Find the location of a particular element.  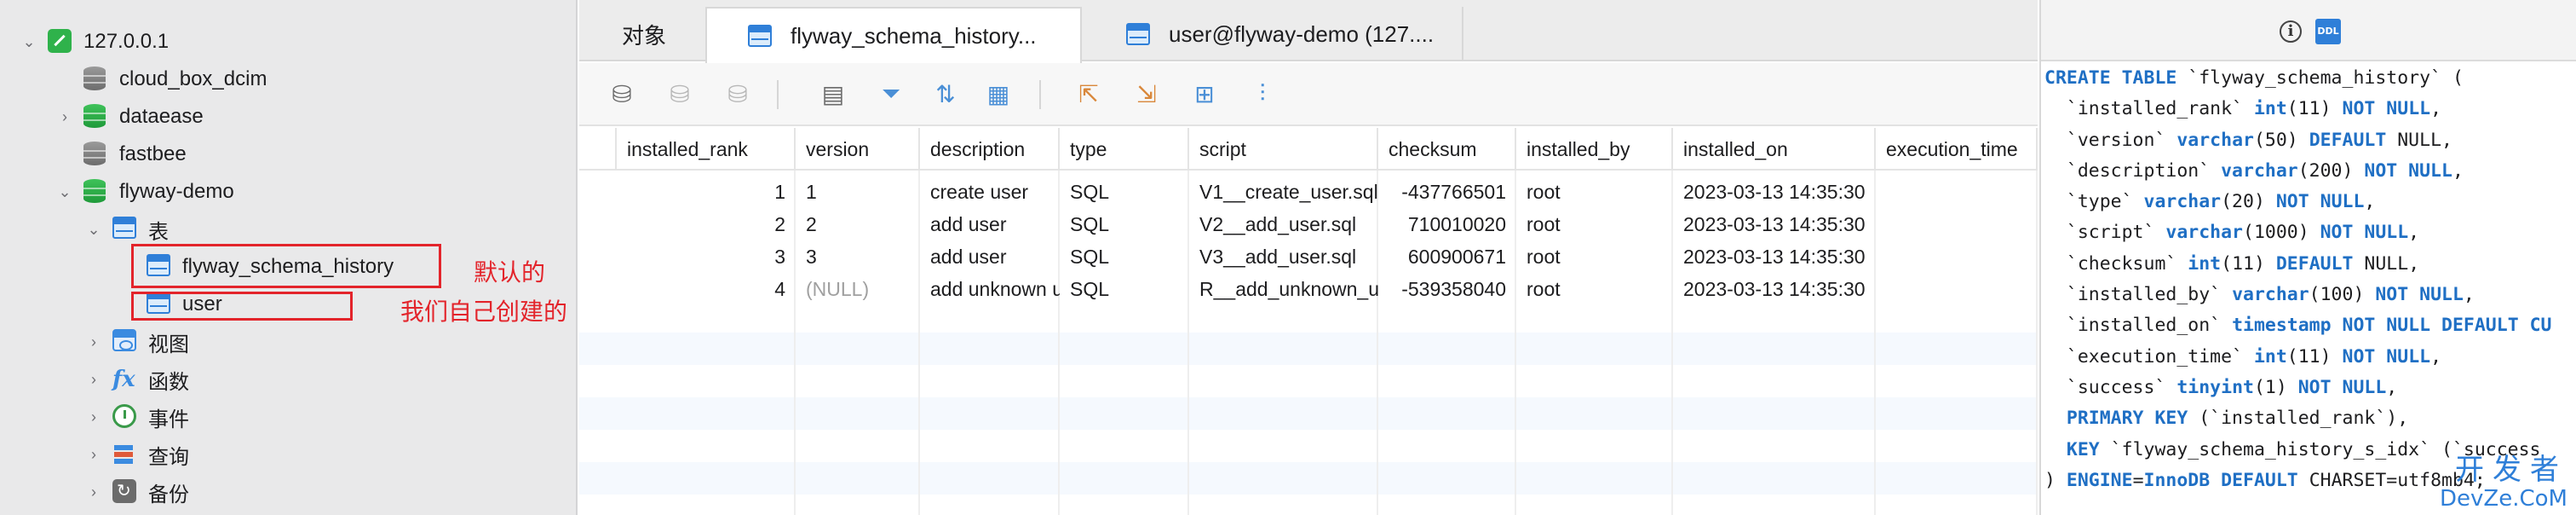

tree-database-dataease: › dataease is located at coordinates (130, 117).